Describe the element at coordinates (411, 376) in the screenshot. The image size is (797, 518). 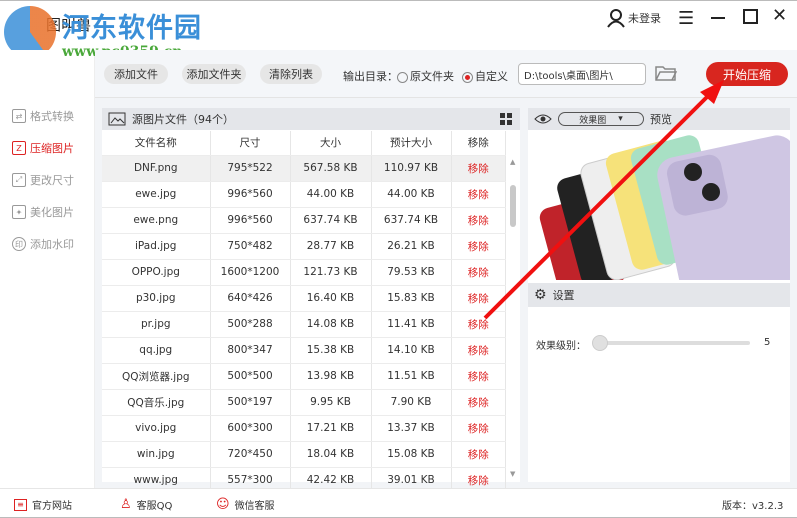
I see `table-cell: 11.51 KB` at that location.